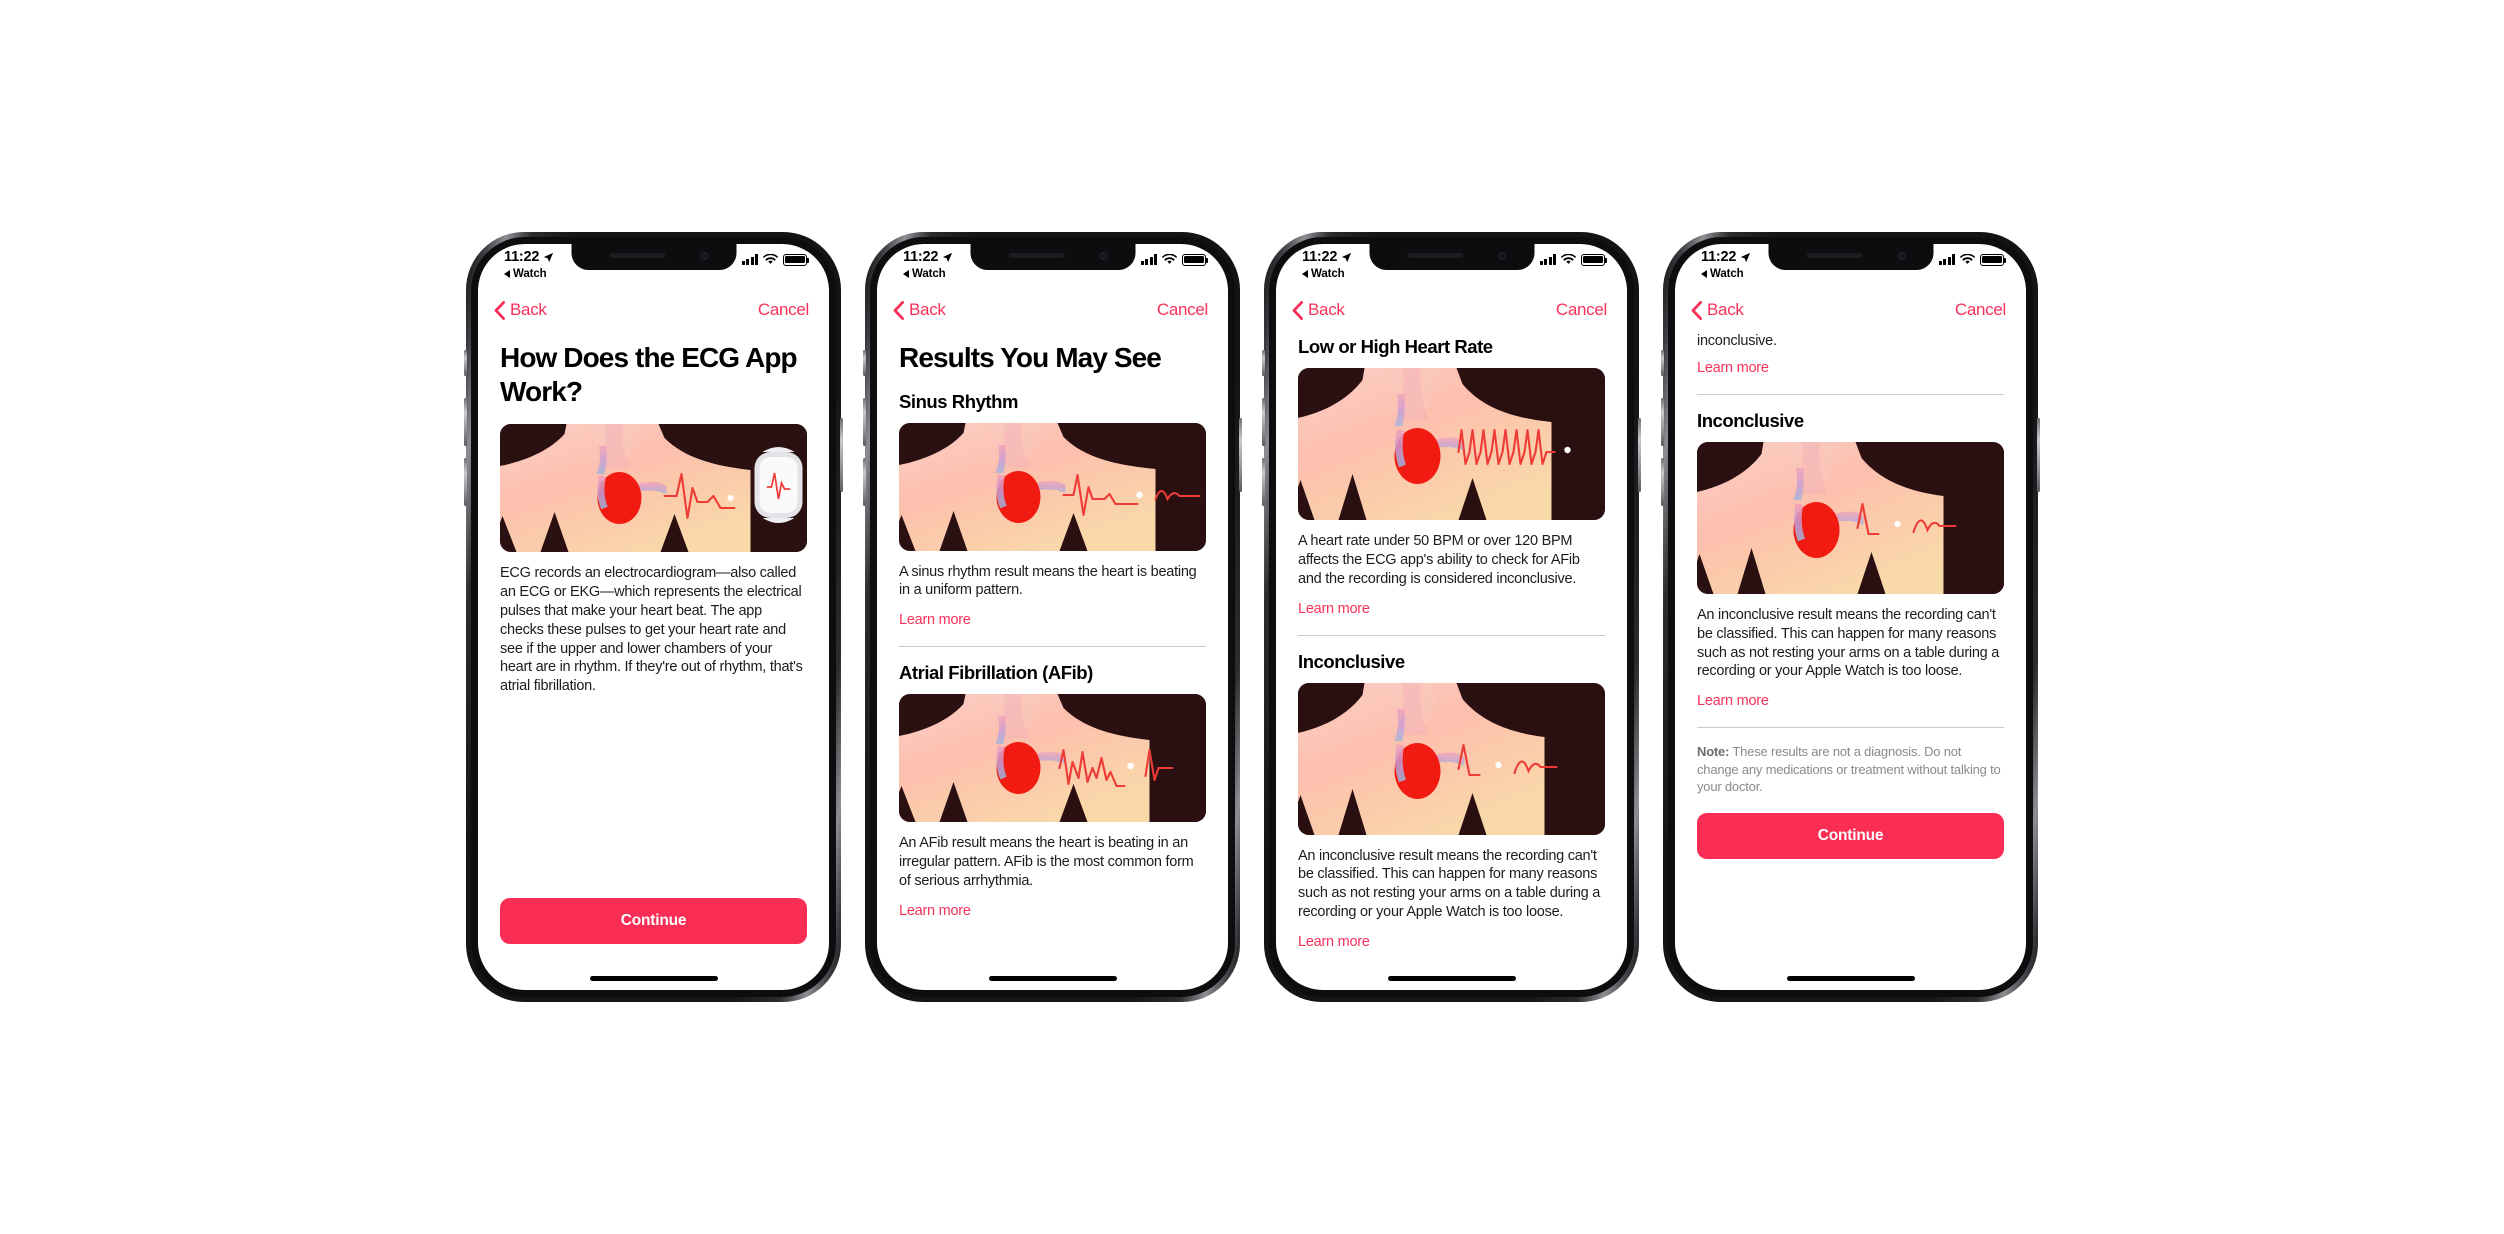 This screenshot has width=2504, height=1234. What do you see at coordinates (996, 673) in the screenshot?
I see `section-title-afib: Atrial Fibrillation (AFib)` at bounding box center [996, 673].